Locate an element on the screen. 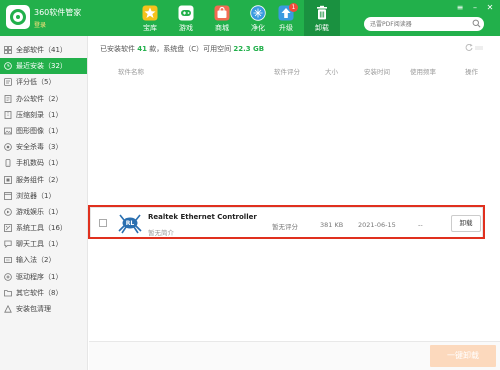 This screenshot has width=500, height=370. sidebar-item-label: 最近安装（32） is located at coordinates (41, 66).